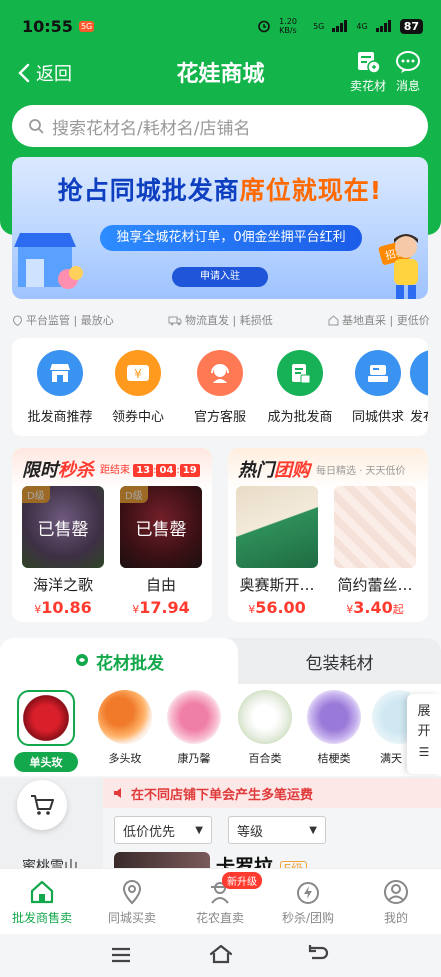 The height and width of the screenshot is (977, 441). Describe the element at coordinates (220, 277) in the screenshot. I see `apply-join-button: 申请入驻` at that location.